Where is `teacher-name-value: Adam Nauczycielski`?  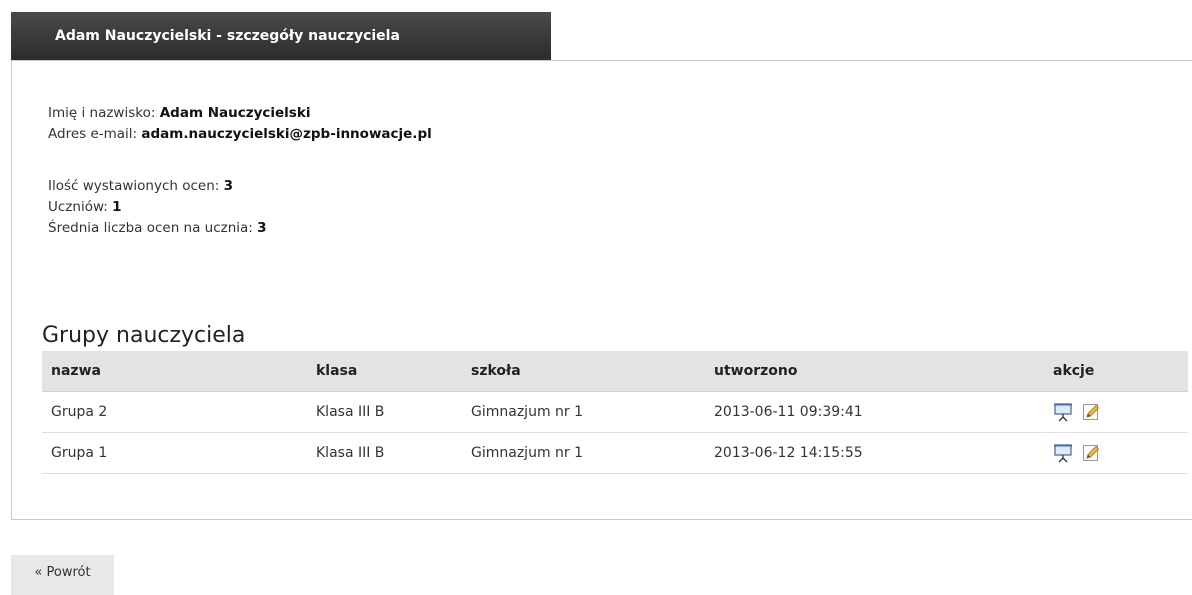
teacher-name-value: Adam Nauczycielski is located at coordinates (235, 113).